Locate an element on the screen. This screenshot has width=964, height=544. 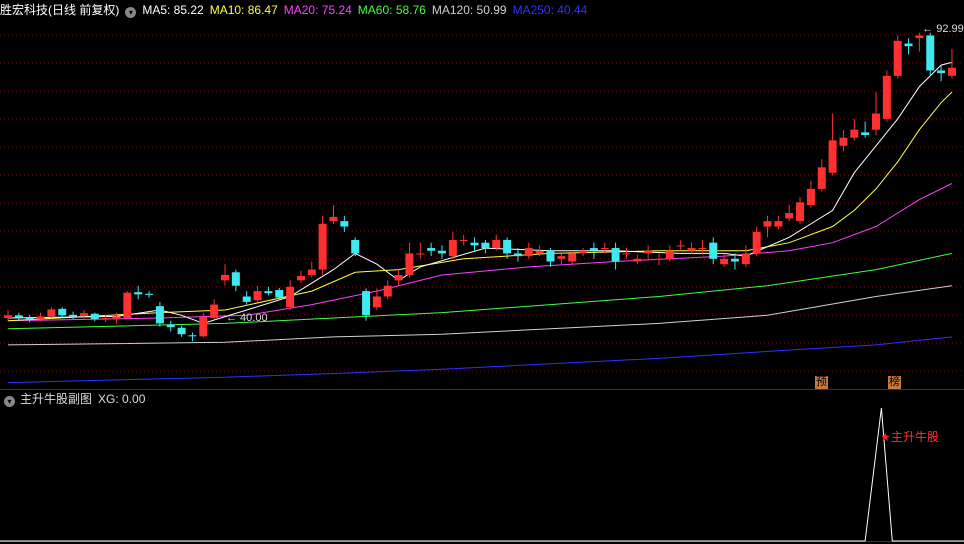
signal-label: 主升牛股 is located at coordinates (915, 436).